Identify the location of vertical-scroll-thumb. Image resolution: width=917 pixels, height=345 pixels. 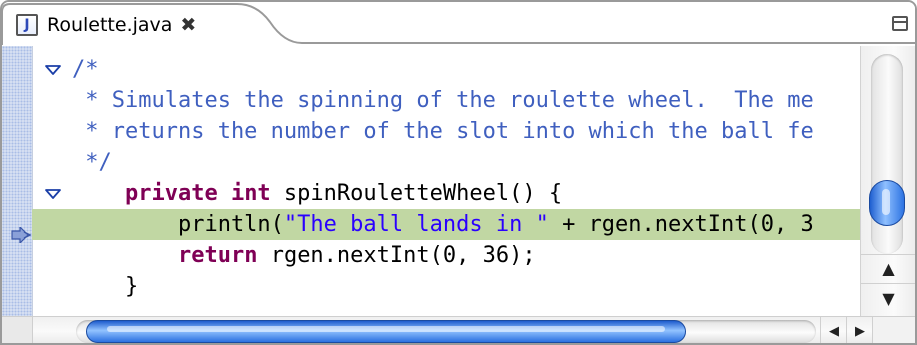
(887, 203).